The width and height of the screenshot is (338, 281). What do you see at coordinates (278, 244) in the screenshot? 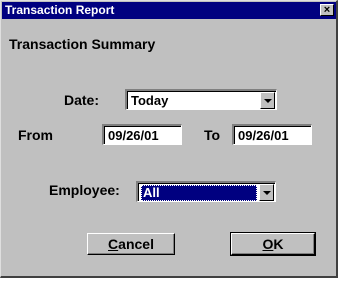
I see `ok-label: K` at bounding box center [278, 244].